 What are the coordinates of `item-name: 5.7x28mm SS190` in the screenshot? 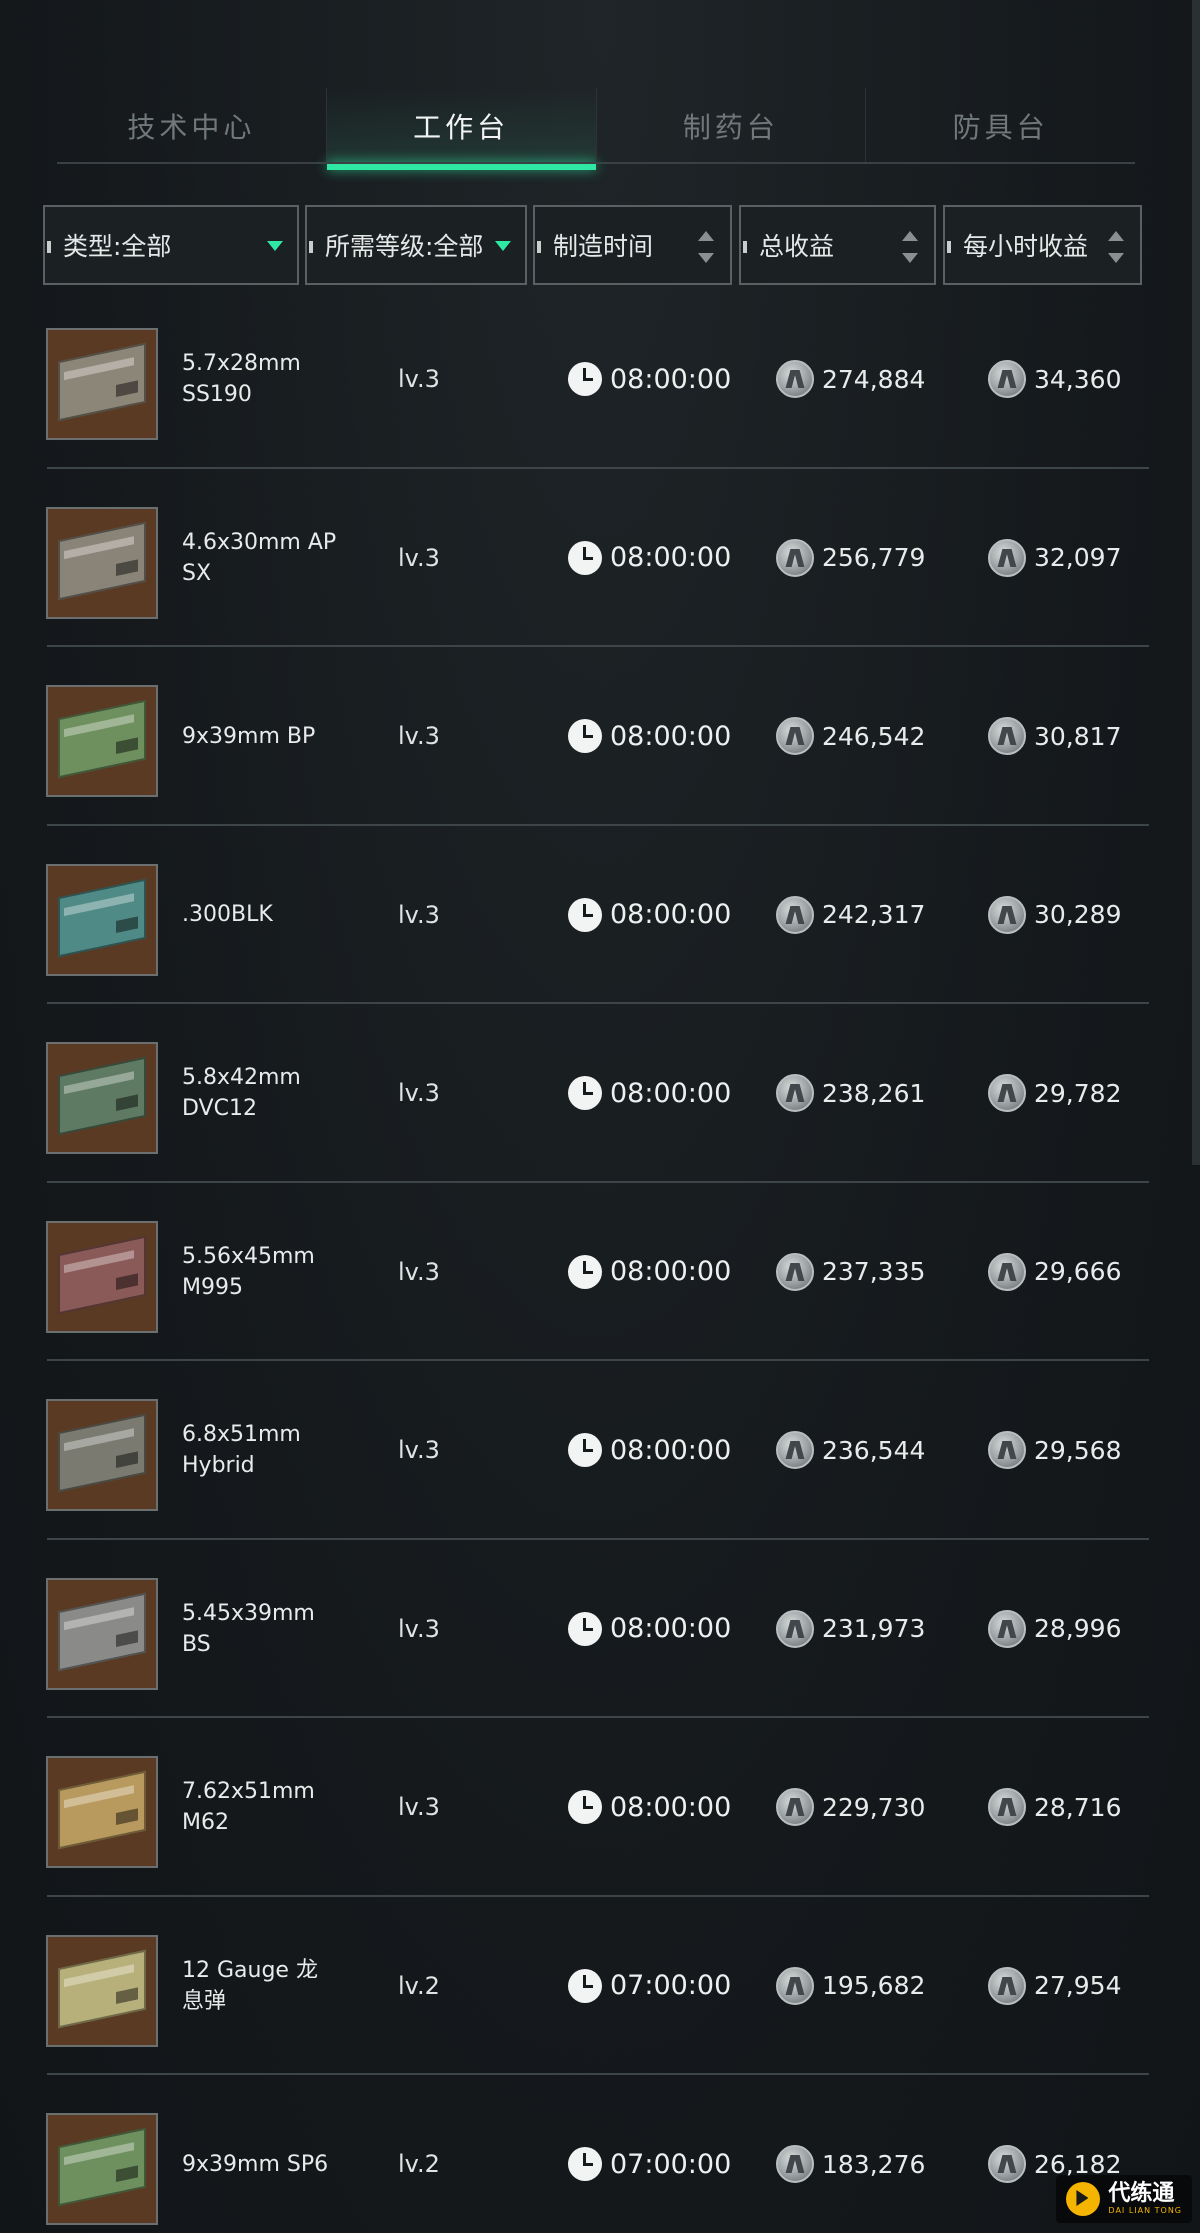 It's located at (241, 379).